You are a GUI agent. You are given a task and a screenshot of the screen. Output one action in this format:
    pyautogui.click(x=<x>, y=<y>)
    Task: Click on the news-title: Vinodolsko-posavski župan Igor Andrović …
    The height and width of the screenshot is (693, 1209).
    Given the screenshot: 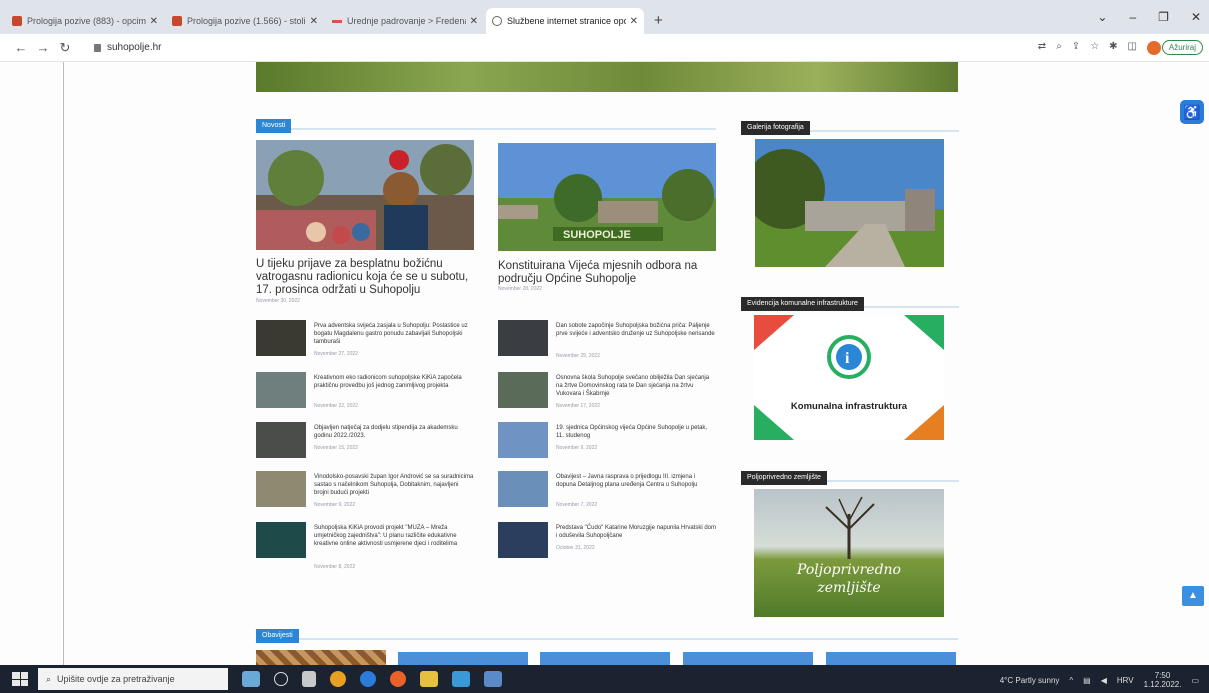 What is the action you would take?
    pyautogui.click(x=394, y=485)
    